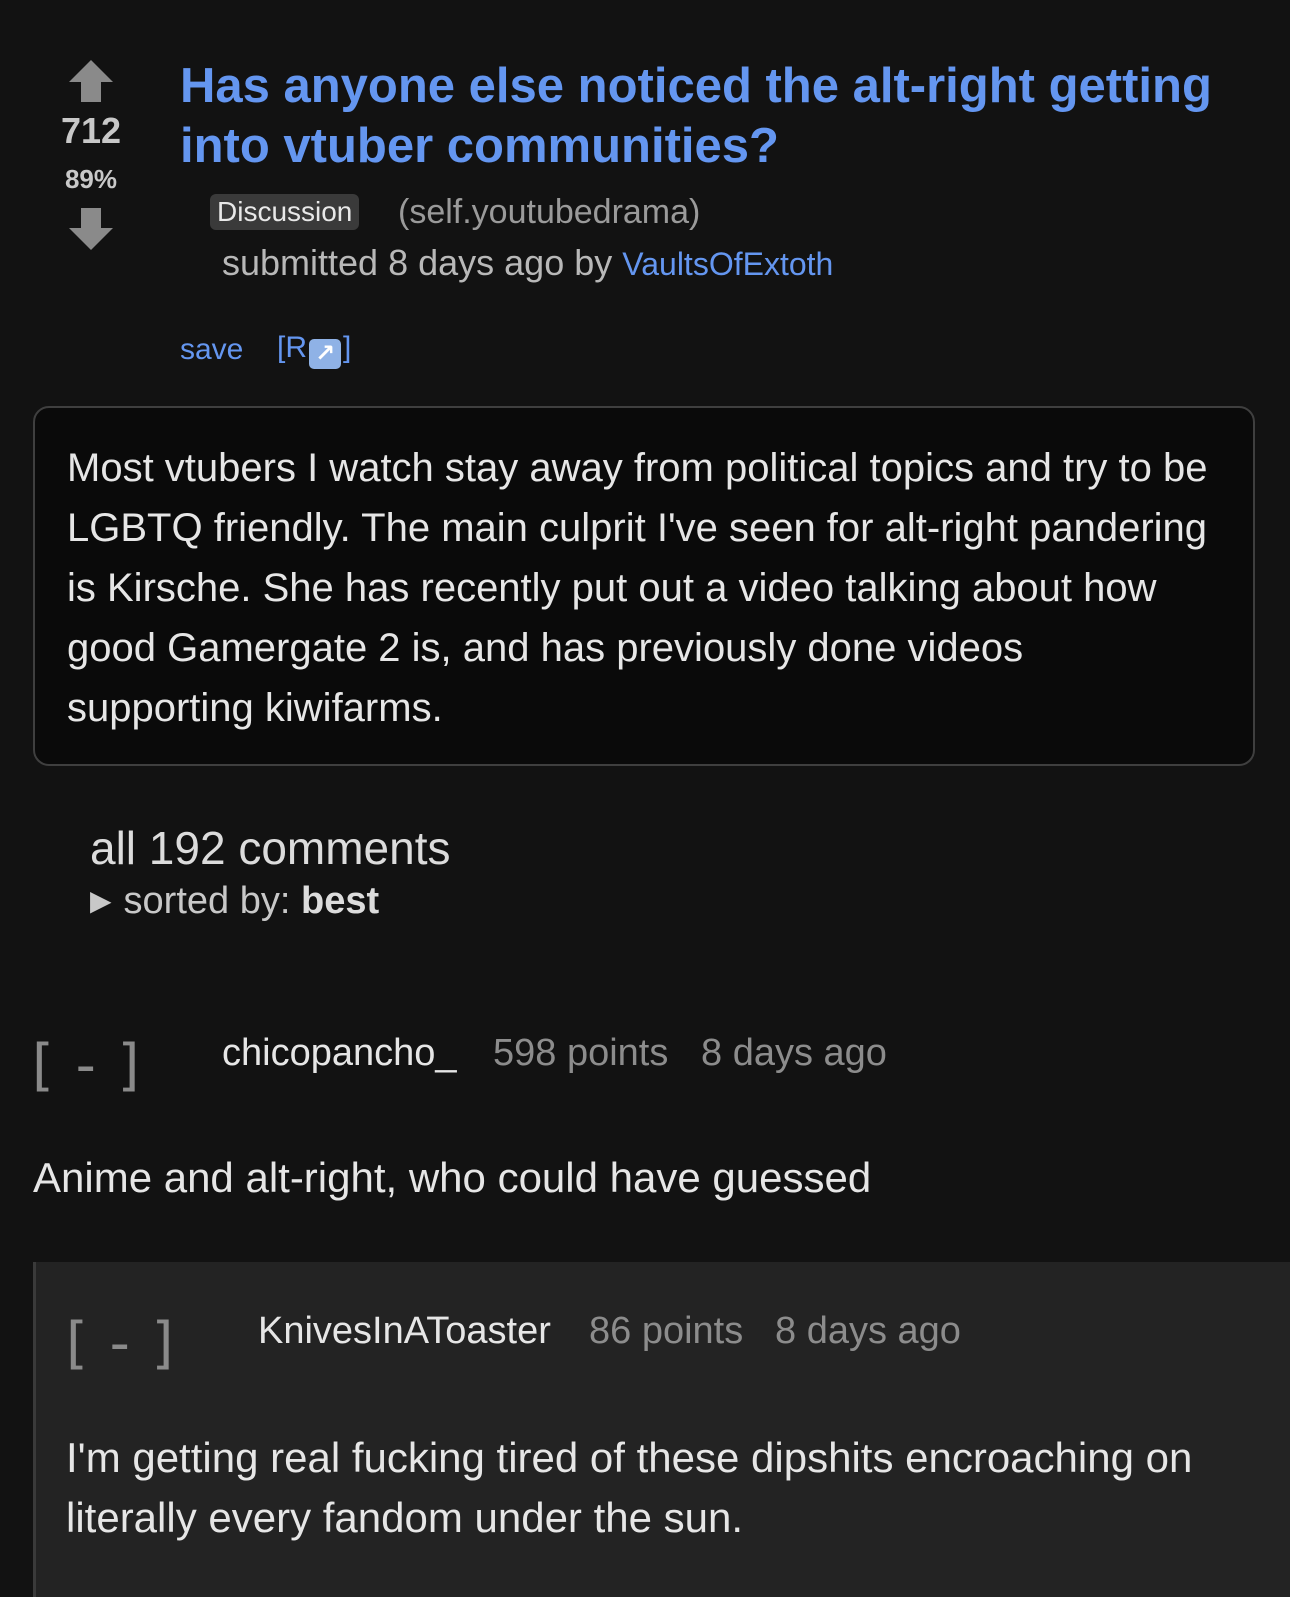 The height and width of the screenshot is (1597, 1290). What do you see at coordinates (581, 1053) in the screenshot?
I see `comment-points: 598 points` at bounding box center [581, 1053].